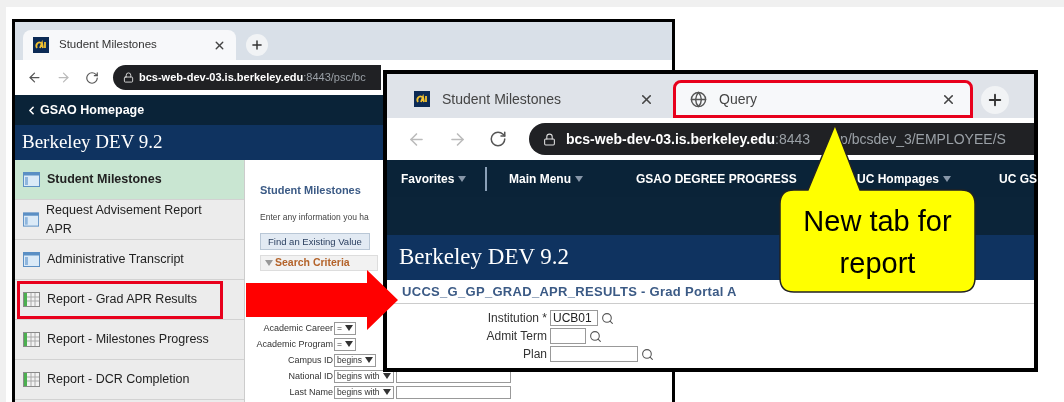 This screenshot has height=402, width=1064. What do you see at coordinates (294, 344) in the screenshot?
I see `field-label: Academic Program` at bounding box center [294, 344].